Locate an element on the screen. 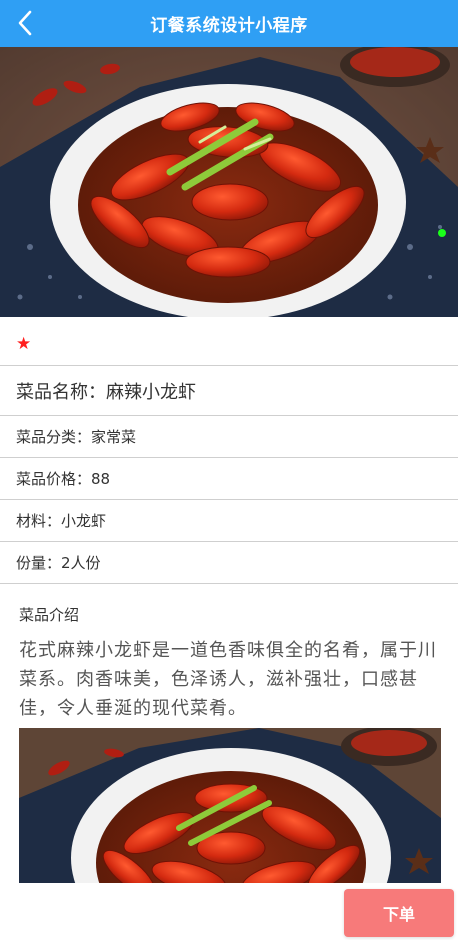 Image resolution: width=458 pixels, height=940 pixels. dish-category-label: 菜品分类： is located at coordinates (54, 437).